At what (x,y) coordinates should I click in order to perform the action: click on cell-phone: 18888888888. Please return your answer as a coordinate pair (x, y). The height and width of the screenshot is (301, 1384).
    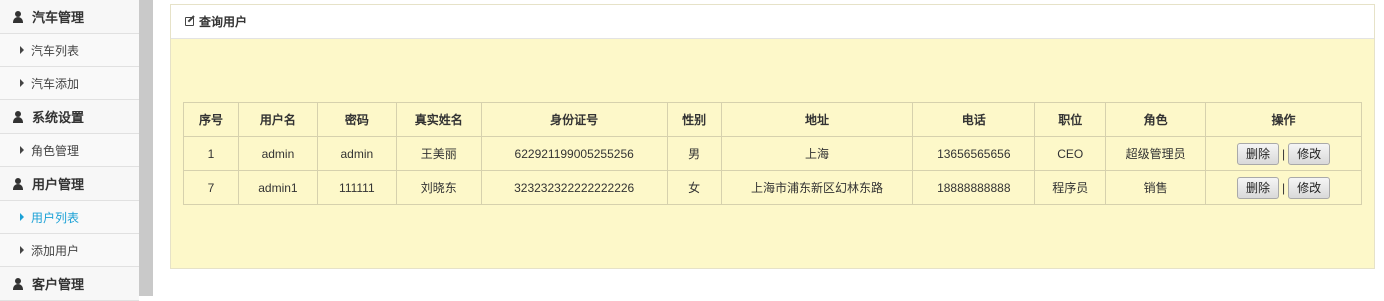
    Looking at the image, I should click on (974, 187).